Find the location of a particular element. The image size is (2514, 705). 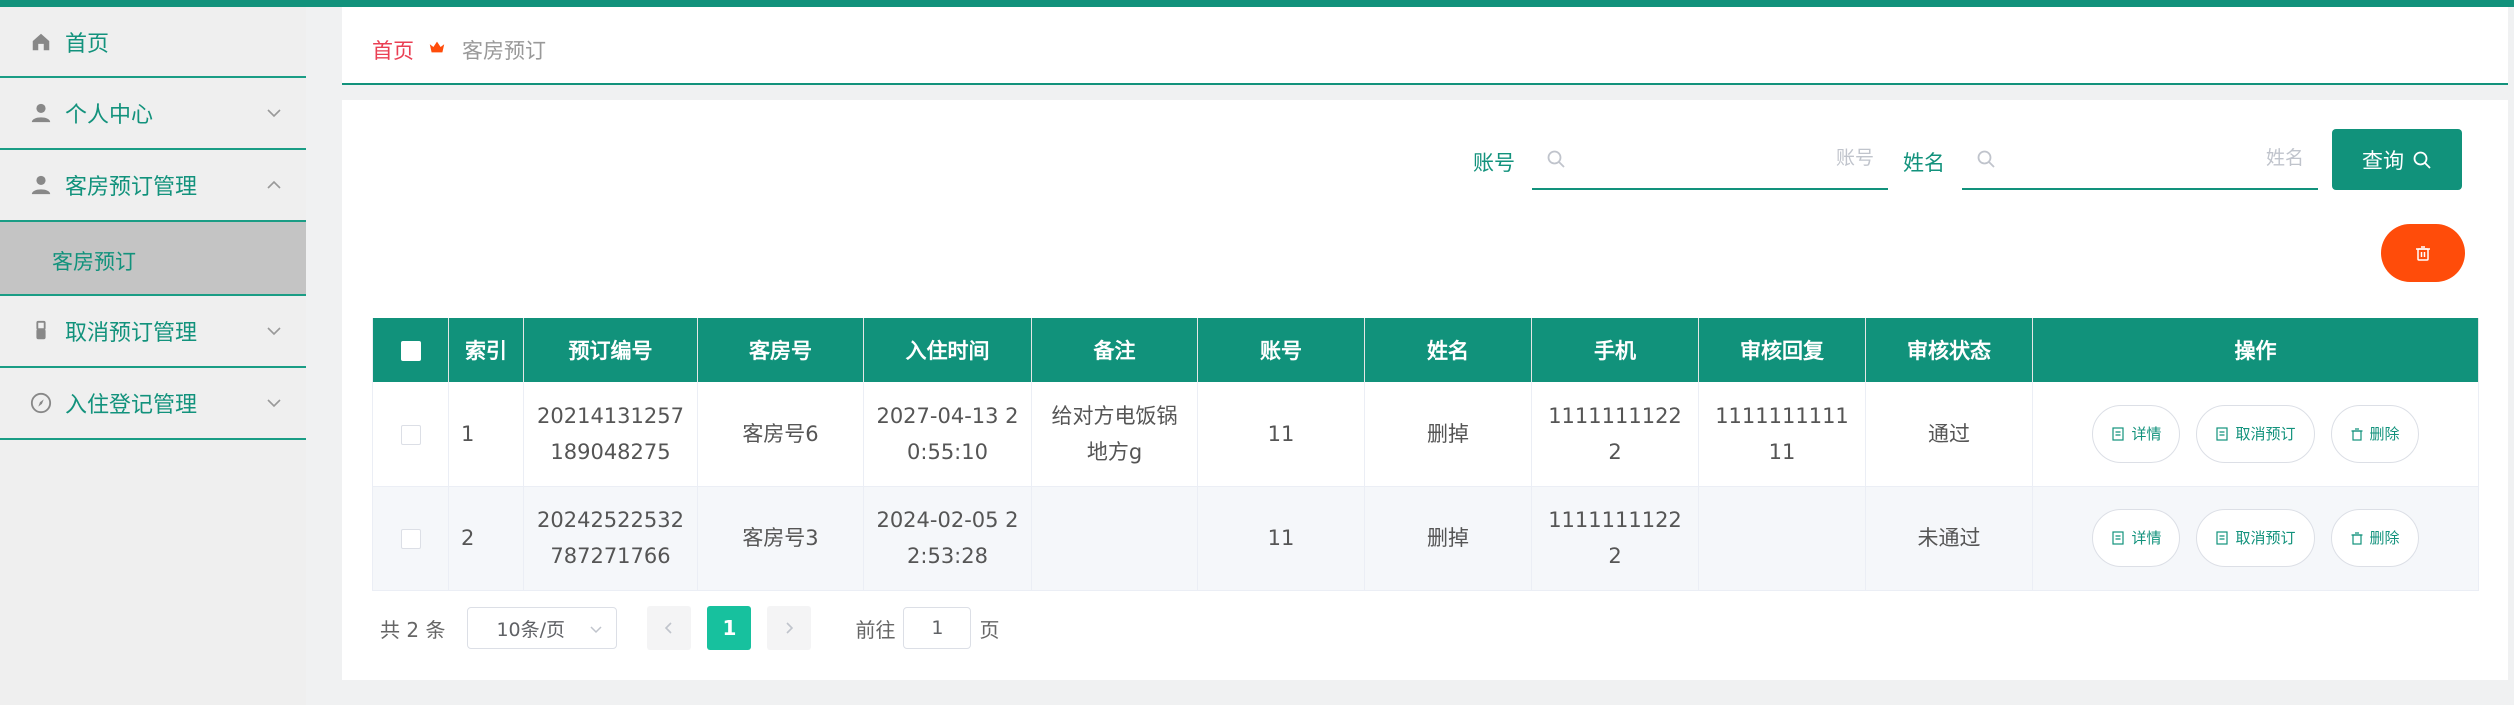

home-icon is located at coordinates (41, 42).